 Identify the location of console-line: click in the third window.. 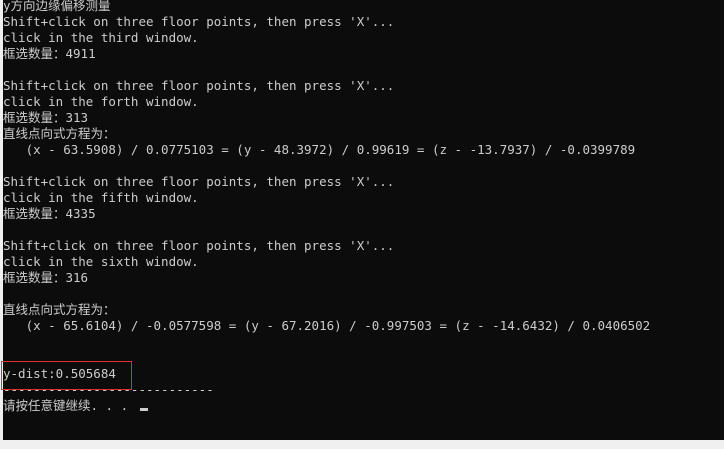
(101, 37).